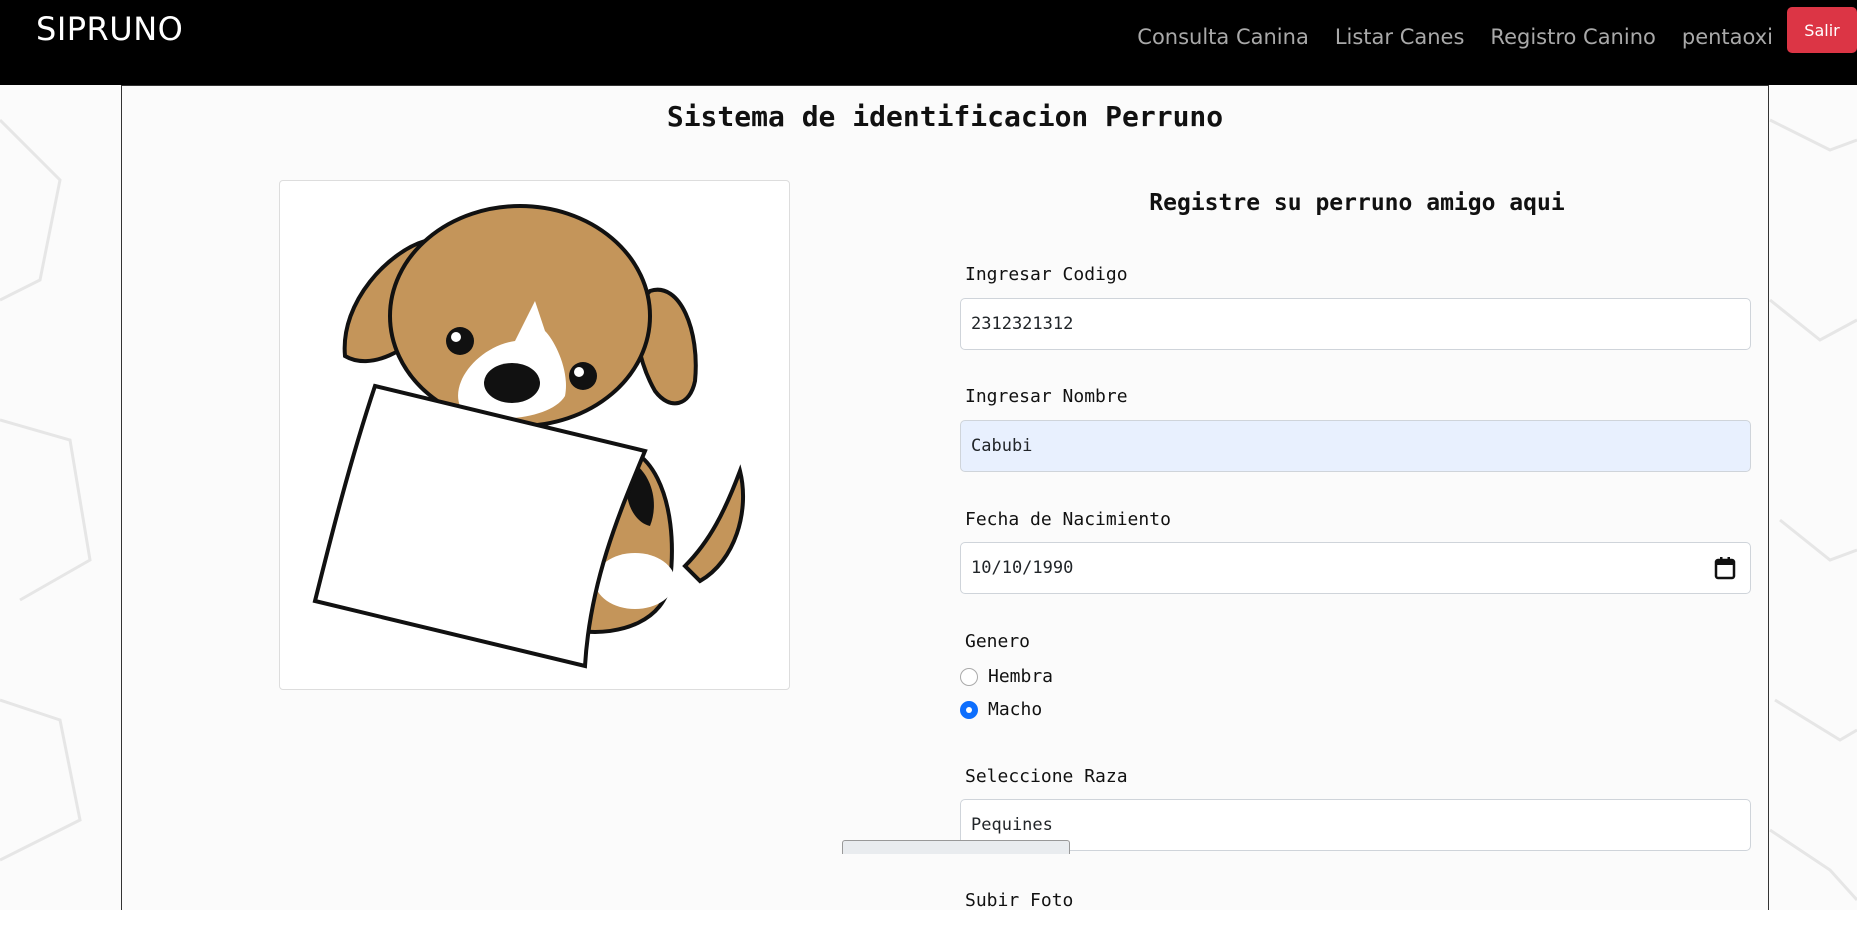  I want to click on hembra-label: Hembra, so click(1021, 676).